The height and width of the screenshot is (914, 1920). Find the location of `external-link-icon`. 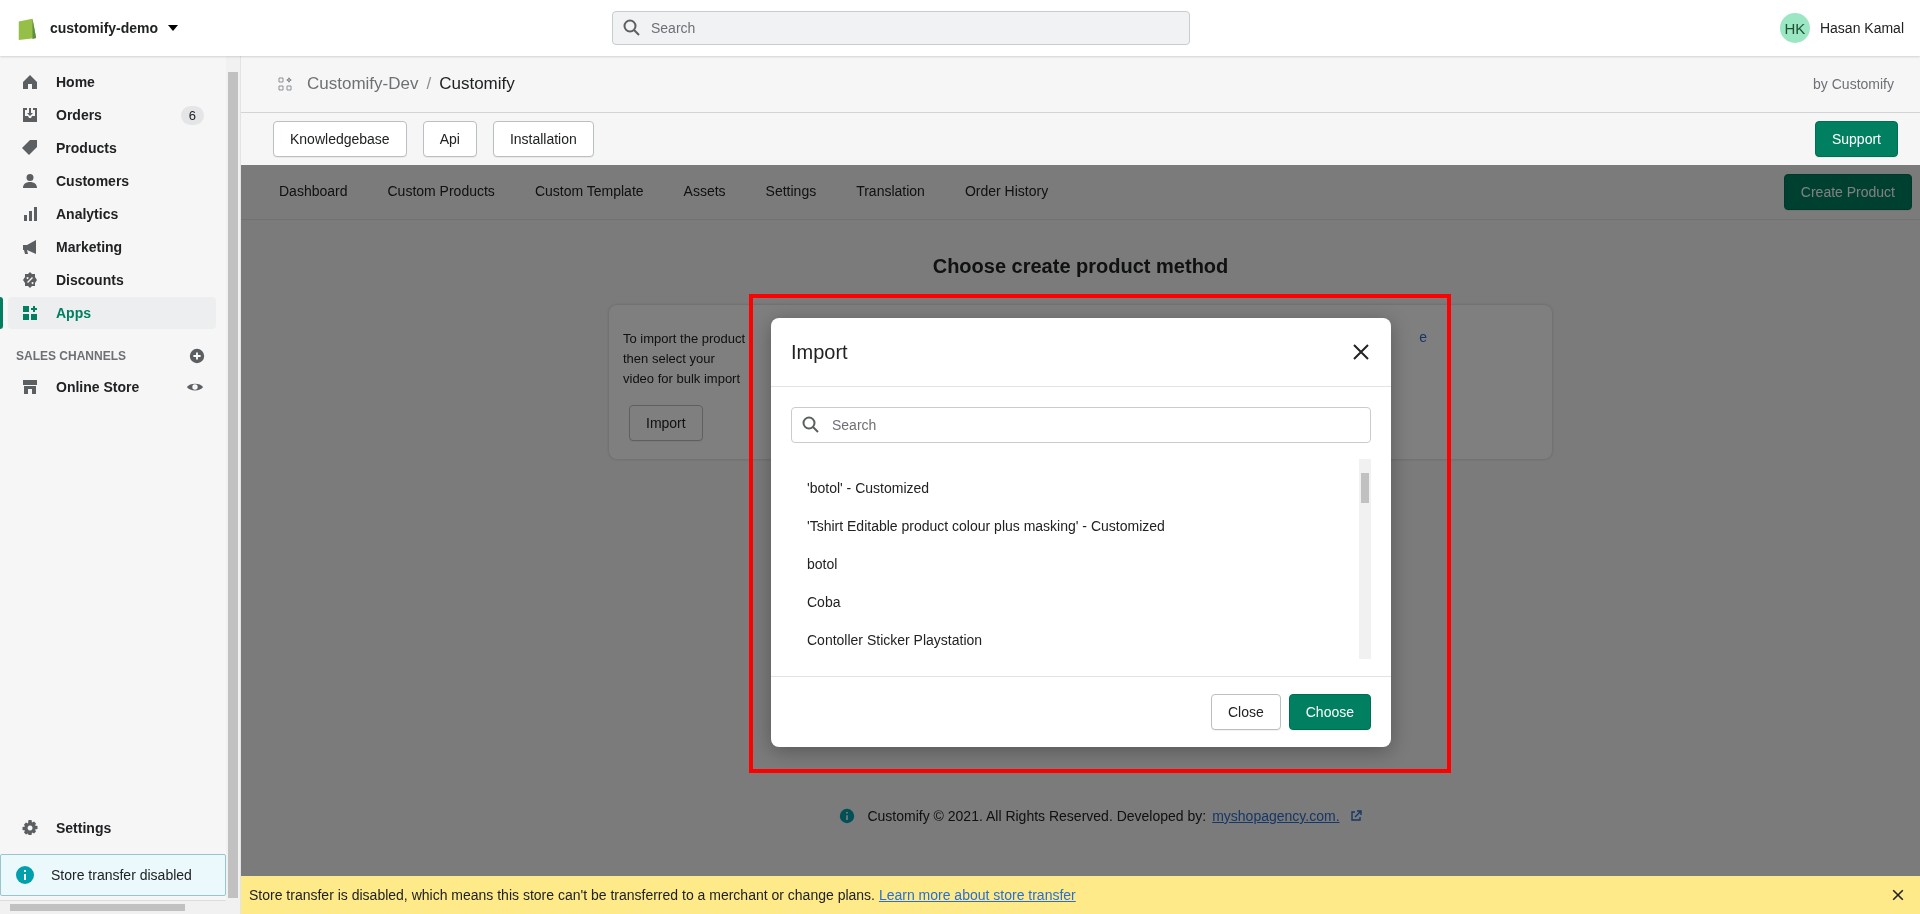

external-link-icon is located at coordinates (1355, 816).